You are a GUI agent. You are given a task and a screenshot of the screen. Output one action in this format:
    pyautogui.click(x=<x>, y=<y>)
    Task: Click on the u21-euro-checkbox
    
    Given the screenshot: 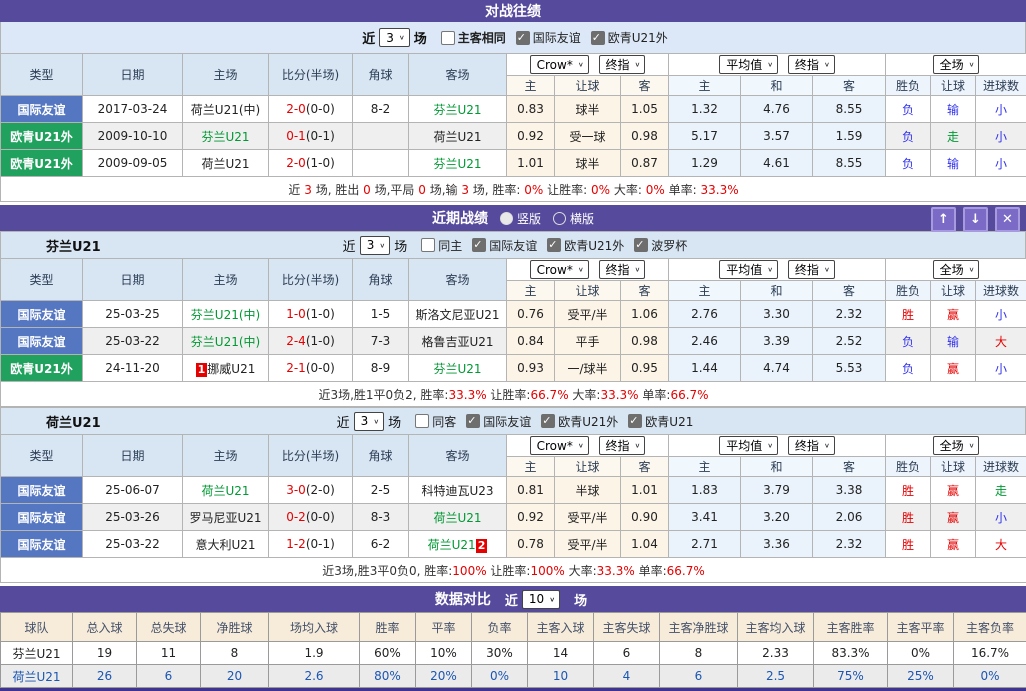 What is the action you would take?
    pyautogui.click(x=635, y=421)
    